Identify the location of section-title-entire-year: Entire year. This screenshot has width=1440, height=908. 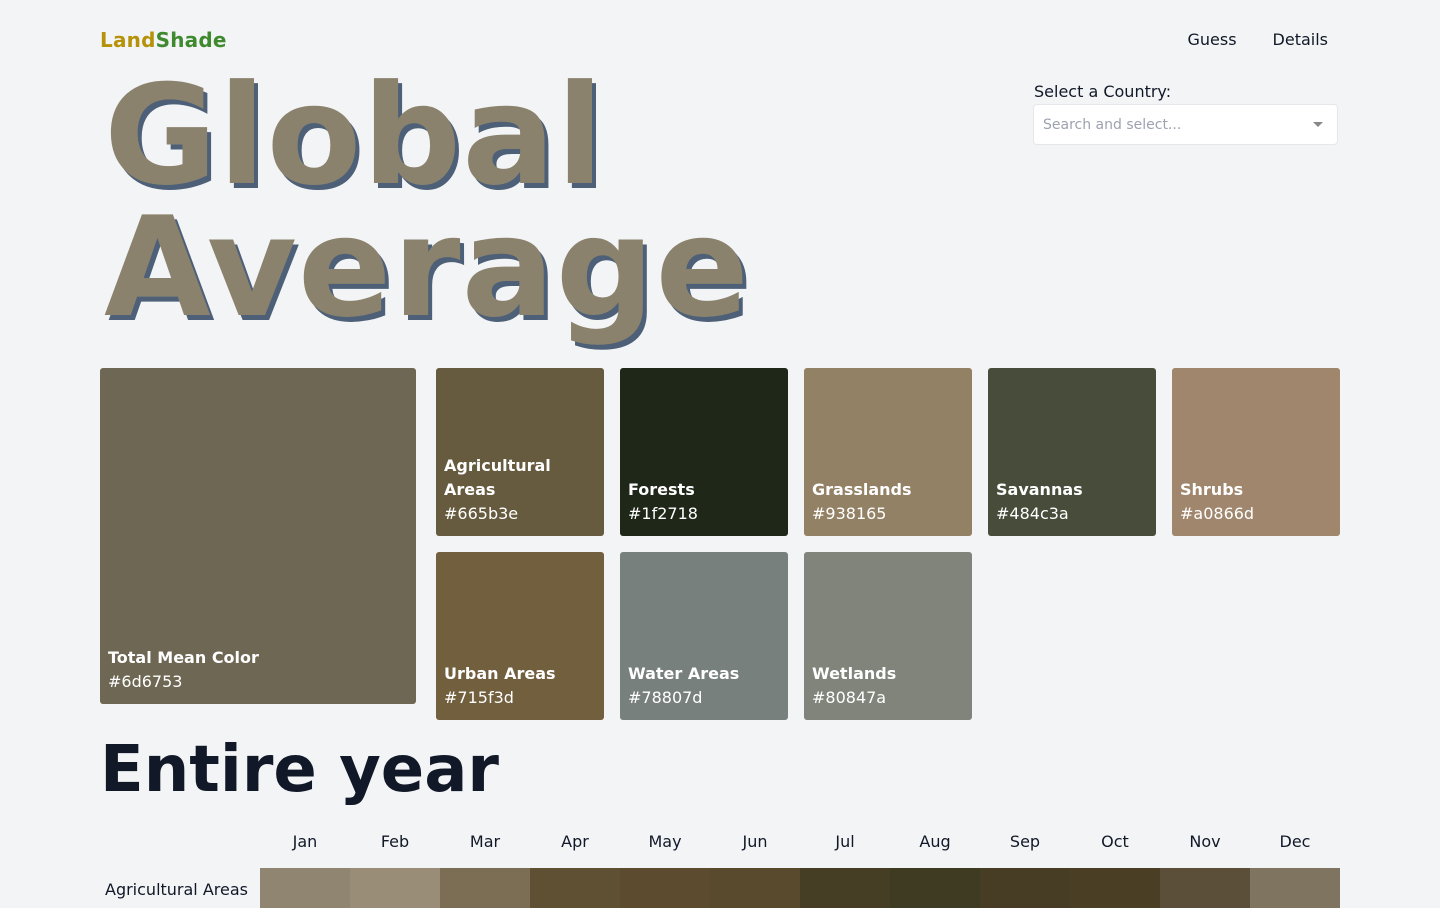
(299, 770).